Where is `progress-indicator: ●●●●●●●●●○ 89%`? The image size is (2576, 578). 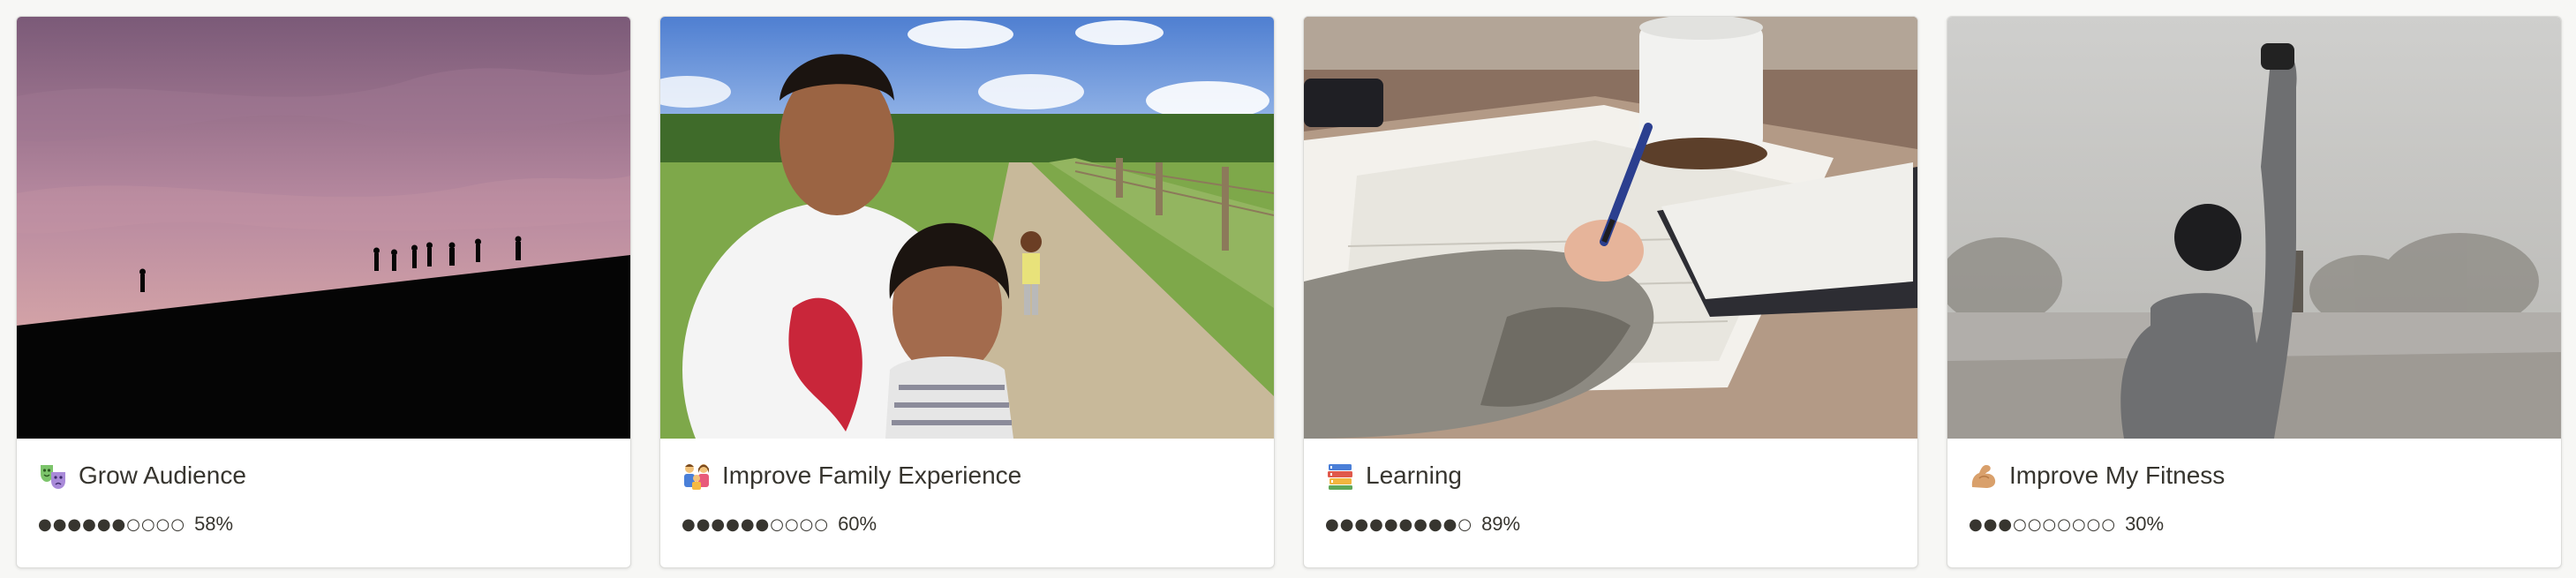
progress-indicator: ●●●●●●●●●○ 89% is located at coordinates (1611, 524).